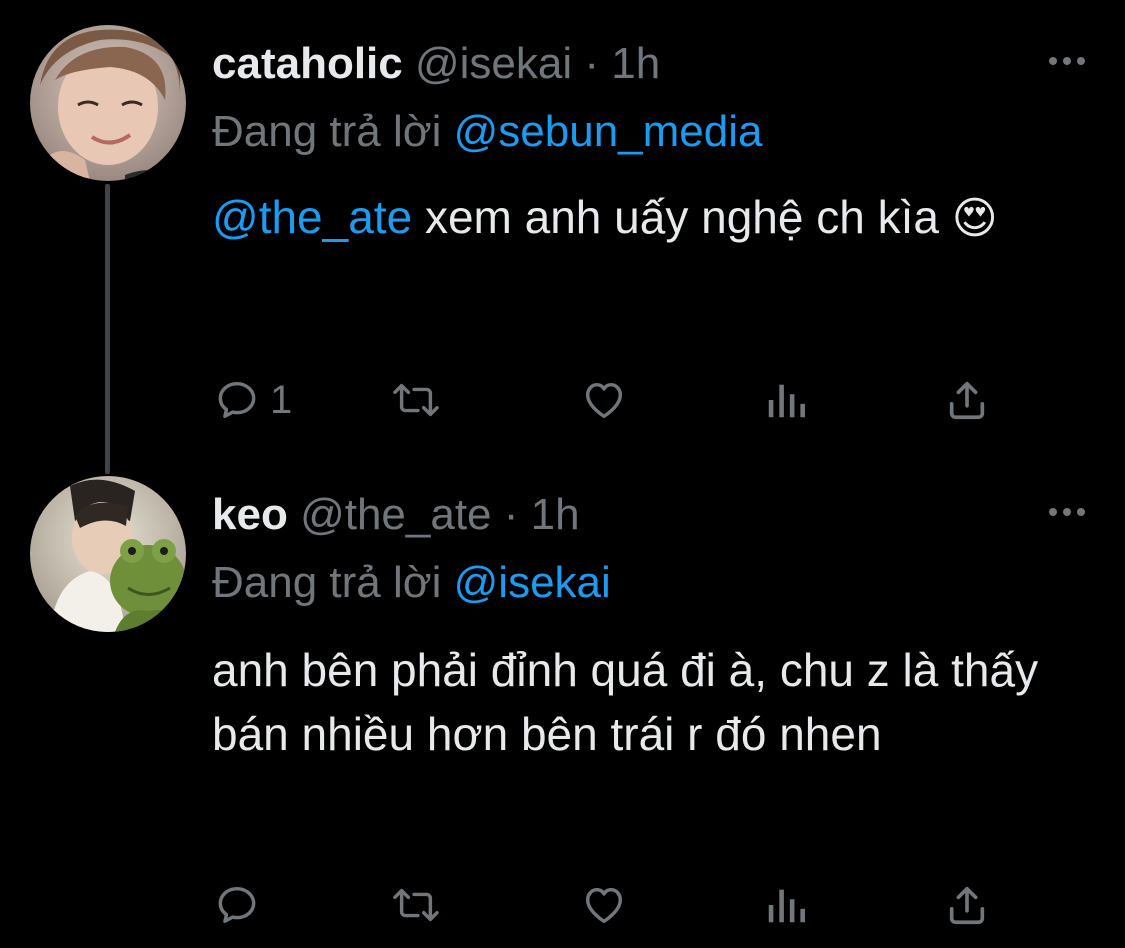  Describe the element at coordinates (562, 400) in the screenshot. I see `action-bar: 1` at that location.